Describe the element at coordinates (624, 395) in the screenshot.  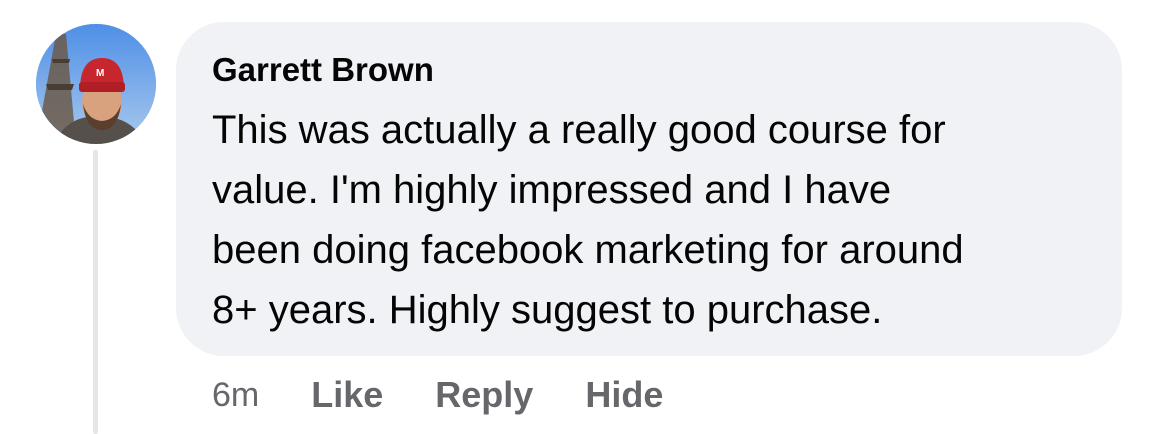
I see `hide-button: Hide` at that location.